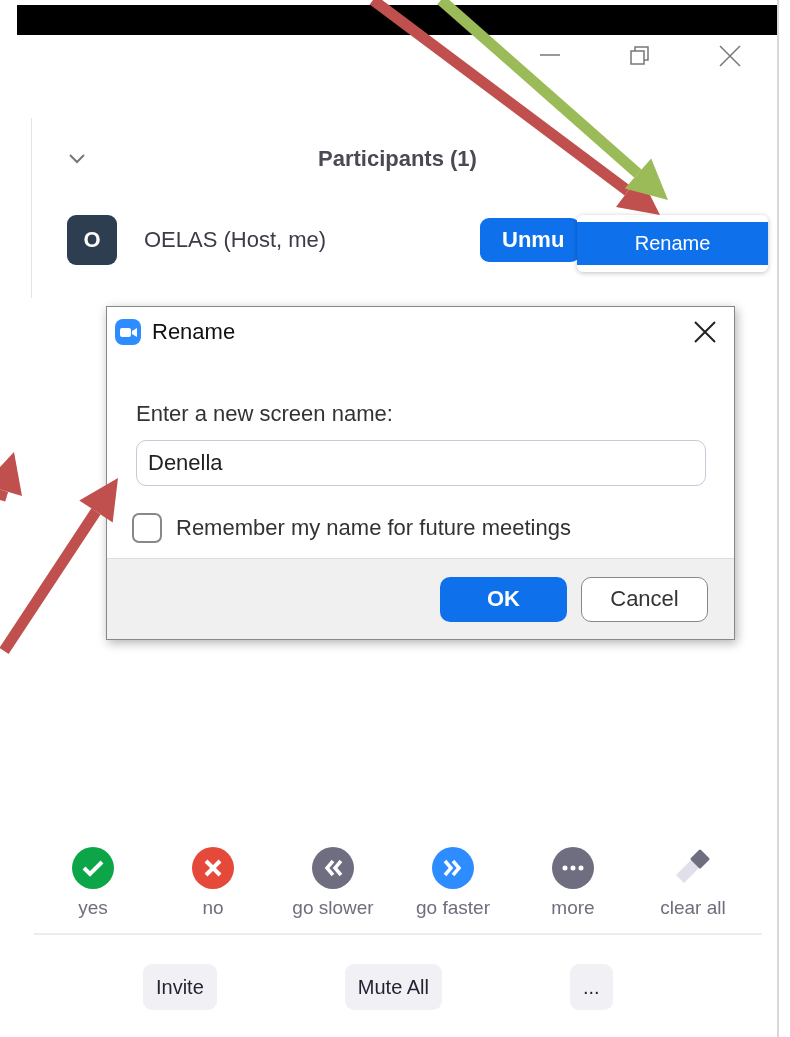 Image resolution: width=790 pixels, height=1037 pixels. I want to click on panel-title: Participants (1), so click(397, 159).